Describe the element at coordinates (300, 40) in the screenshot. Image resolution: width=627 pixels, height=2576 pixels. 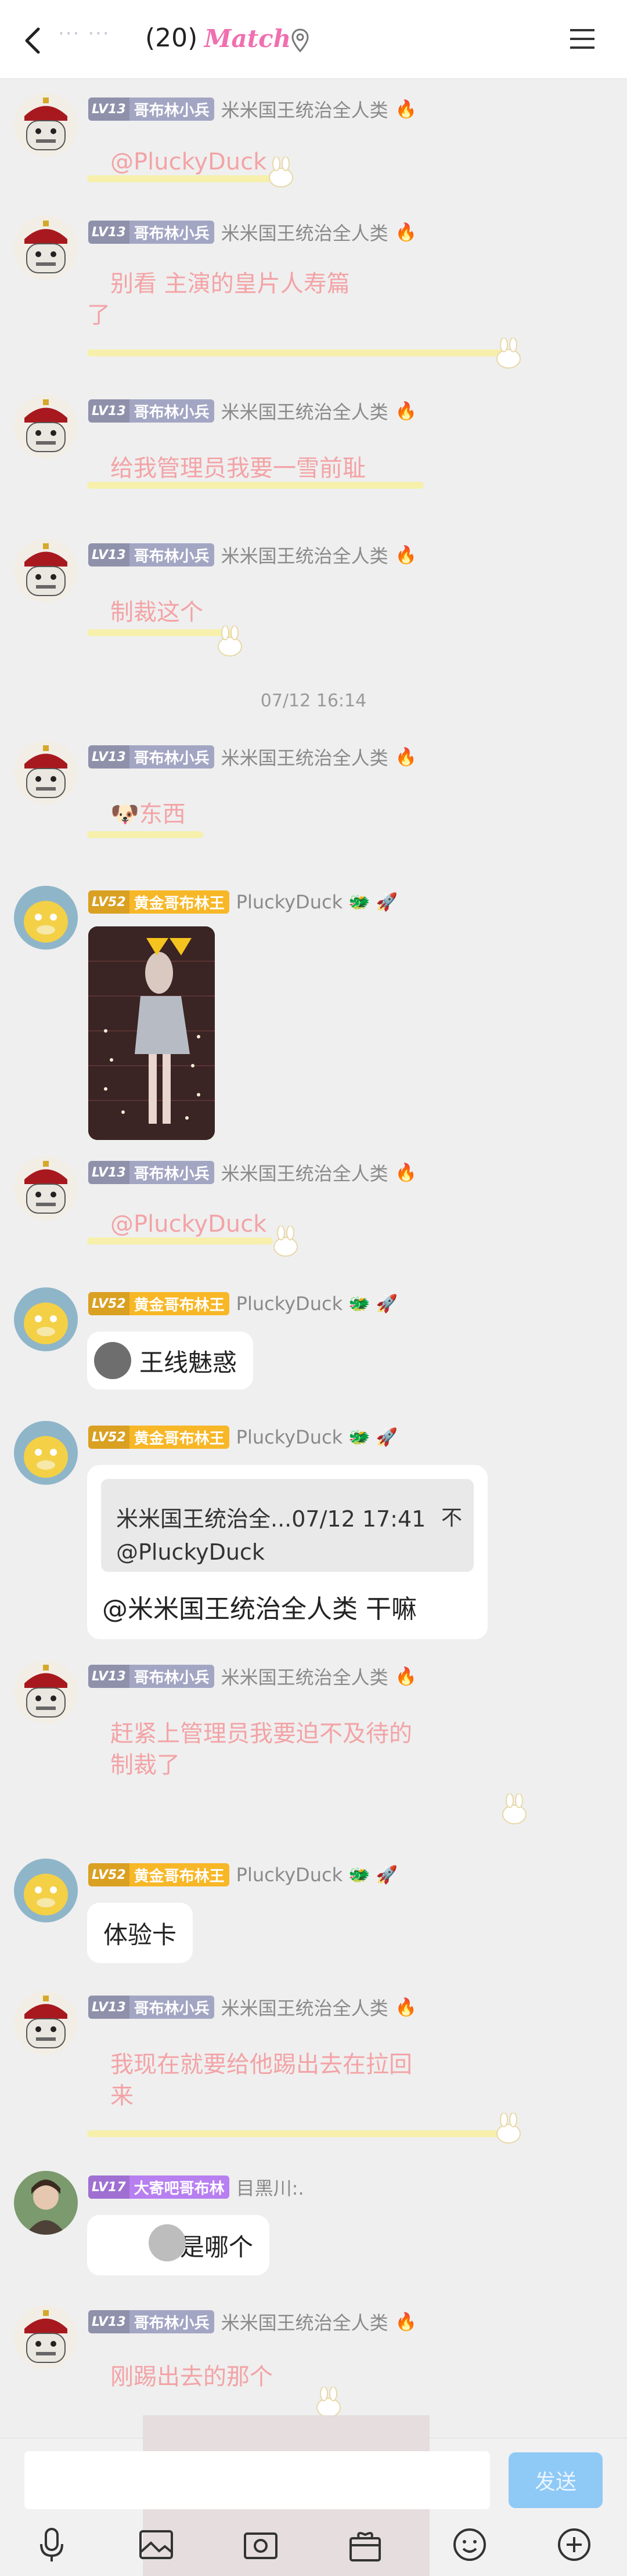
I see `location-pin-icon` at that location.